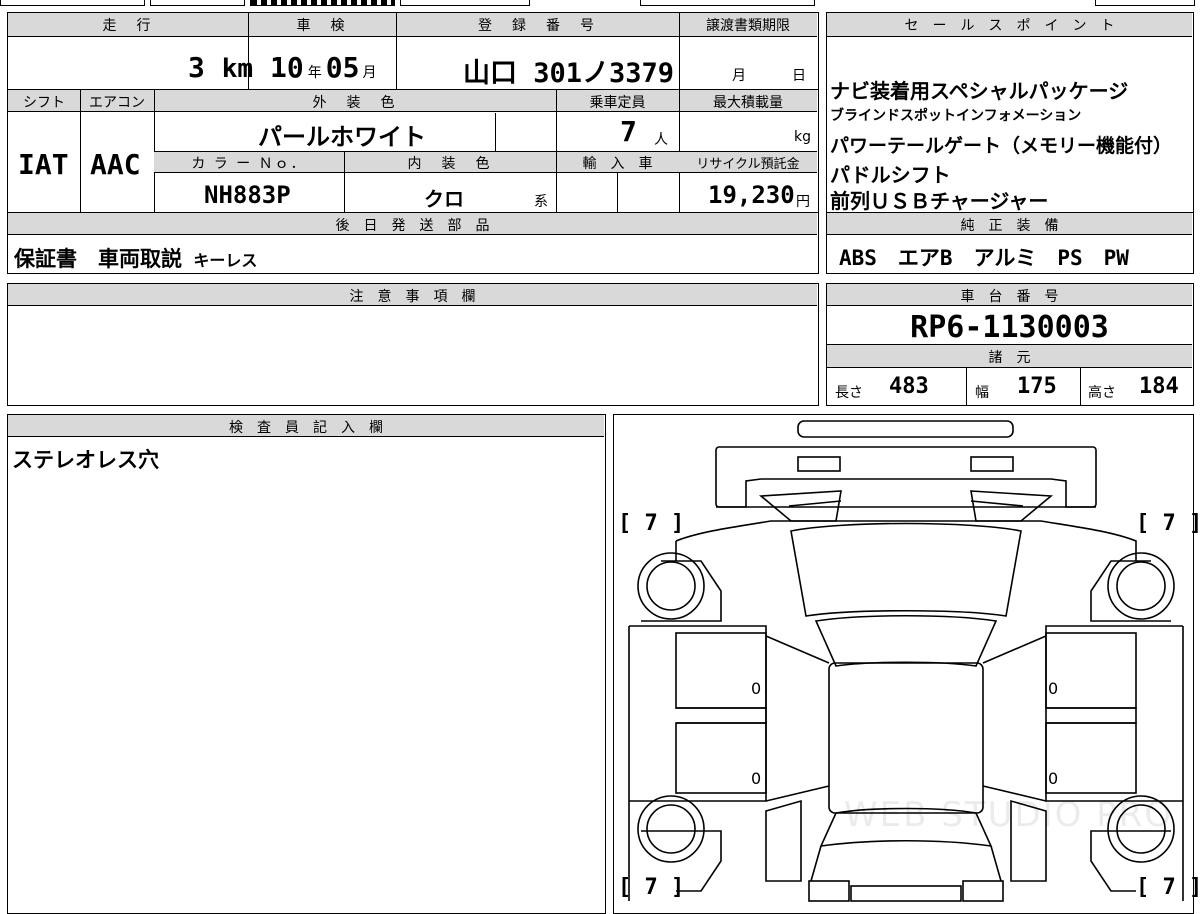 The image size is (1200, 914). I want to click on recycle-value: 19,230, so click(751, 195).